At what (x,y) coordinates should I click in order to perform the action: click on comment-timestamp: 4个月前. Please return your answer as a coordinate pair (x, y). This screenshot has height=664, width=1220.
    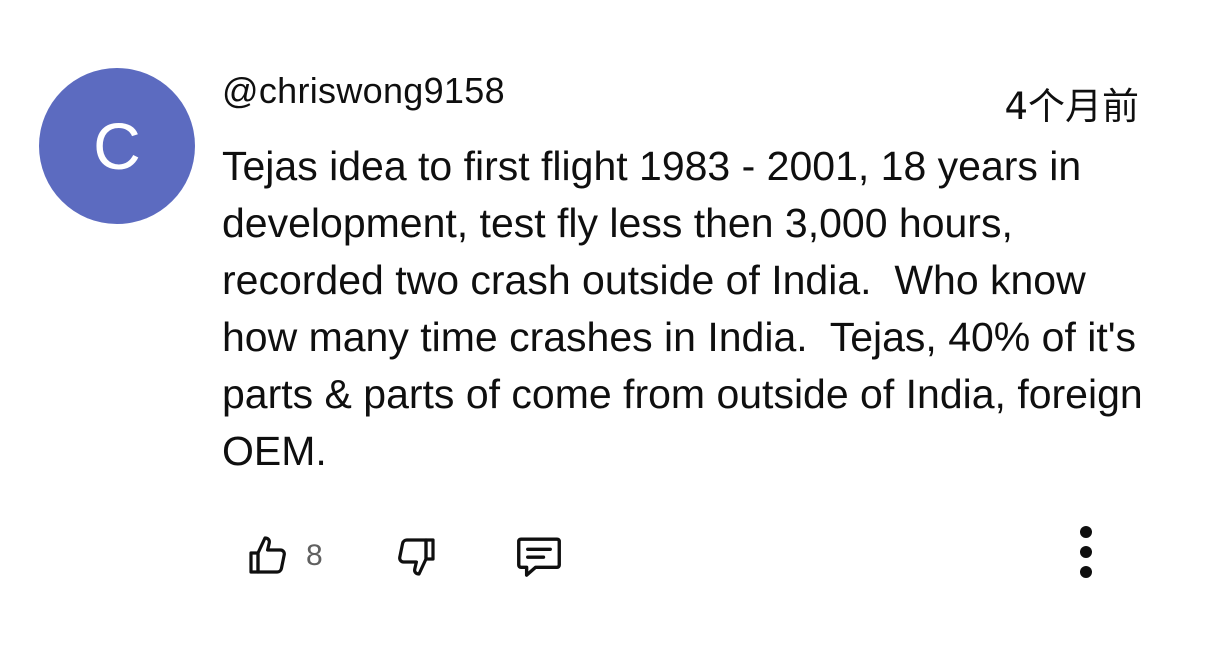
    Looking at the image, I should click on (1071, 106).